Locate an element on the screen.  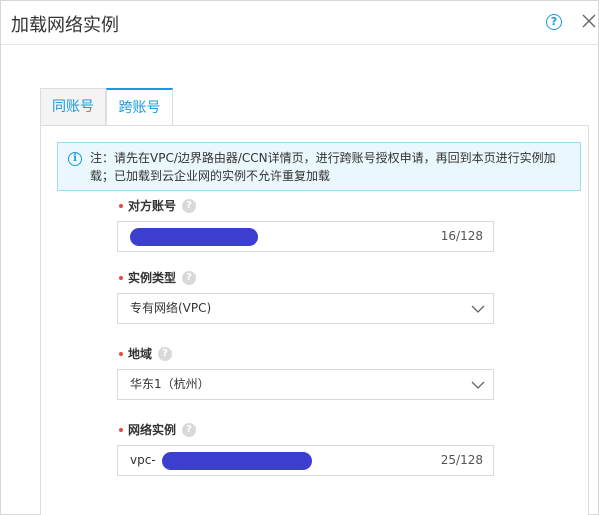
redacted-instance-id is located at coordinates (237, 461).